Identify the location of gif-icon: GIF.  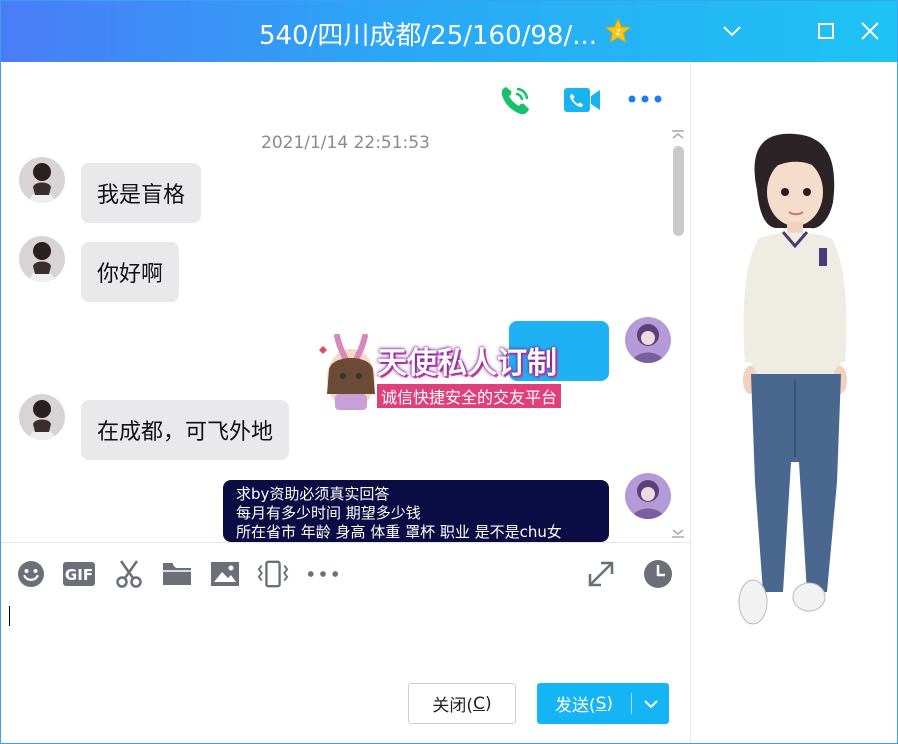
(79, 574).